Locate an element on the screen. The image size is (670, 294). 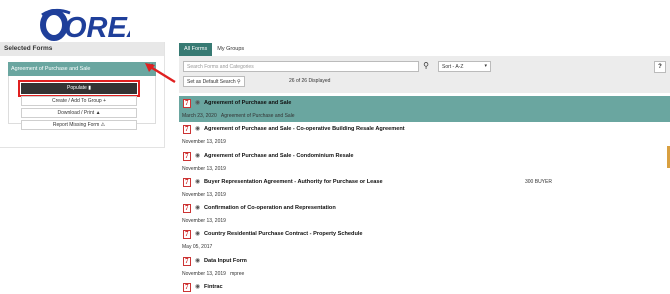
selected-form-label: Agreement of Purchase and Sale is located at coordinates (51, 69).